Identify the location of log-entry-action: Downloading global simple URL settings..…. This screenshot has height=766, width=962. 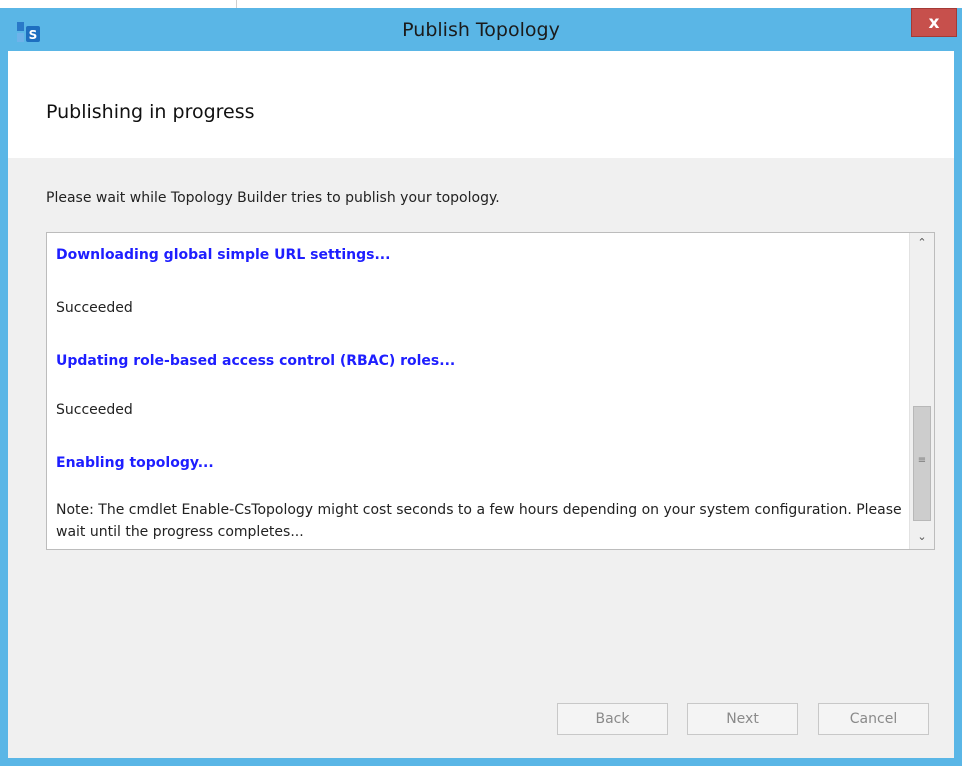
(223, 255).